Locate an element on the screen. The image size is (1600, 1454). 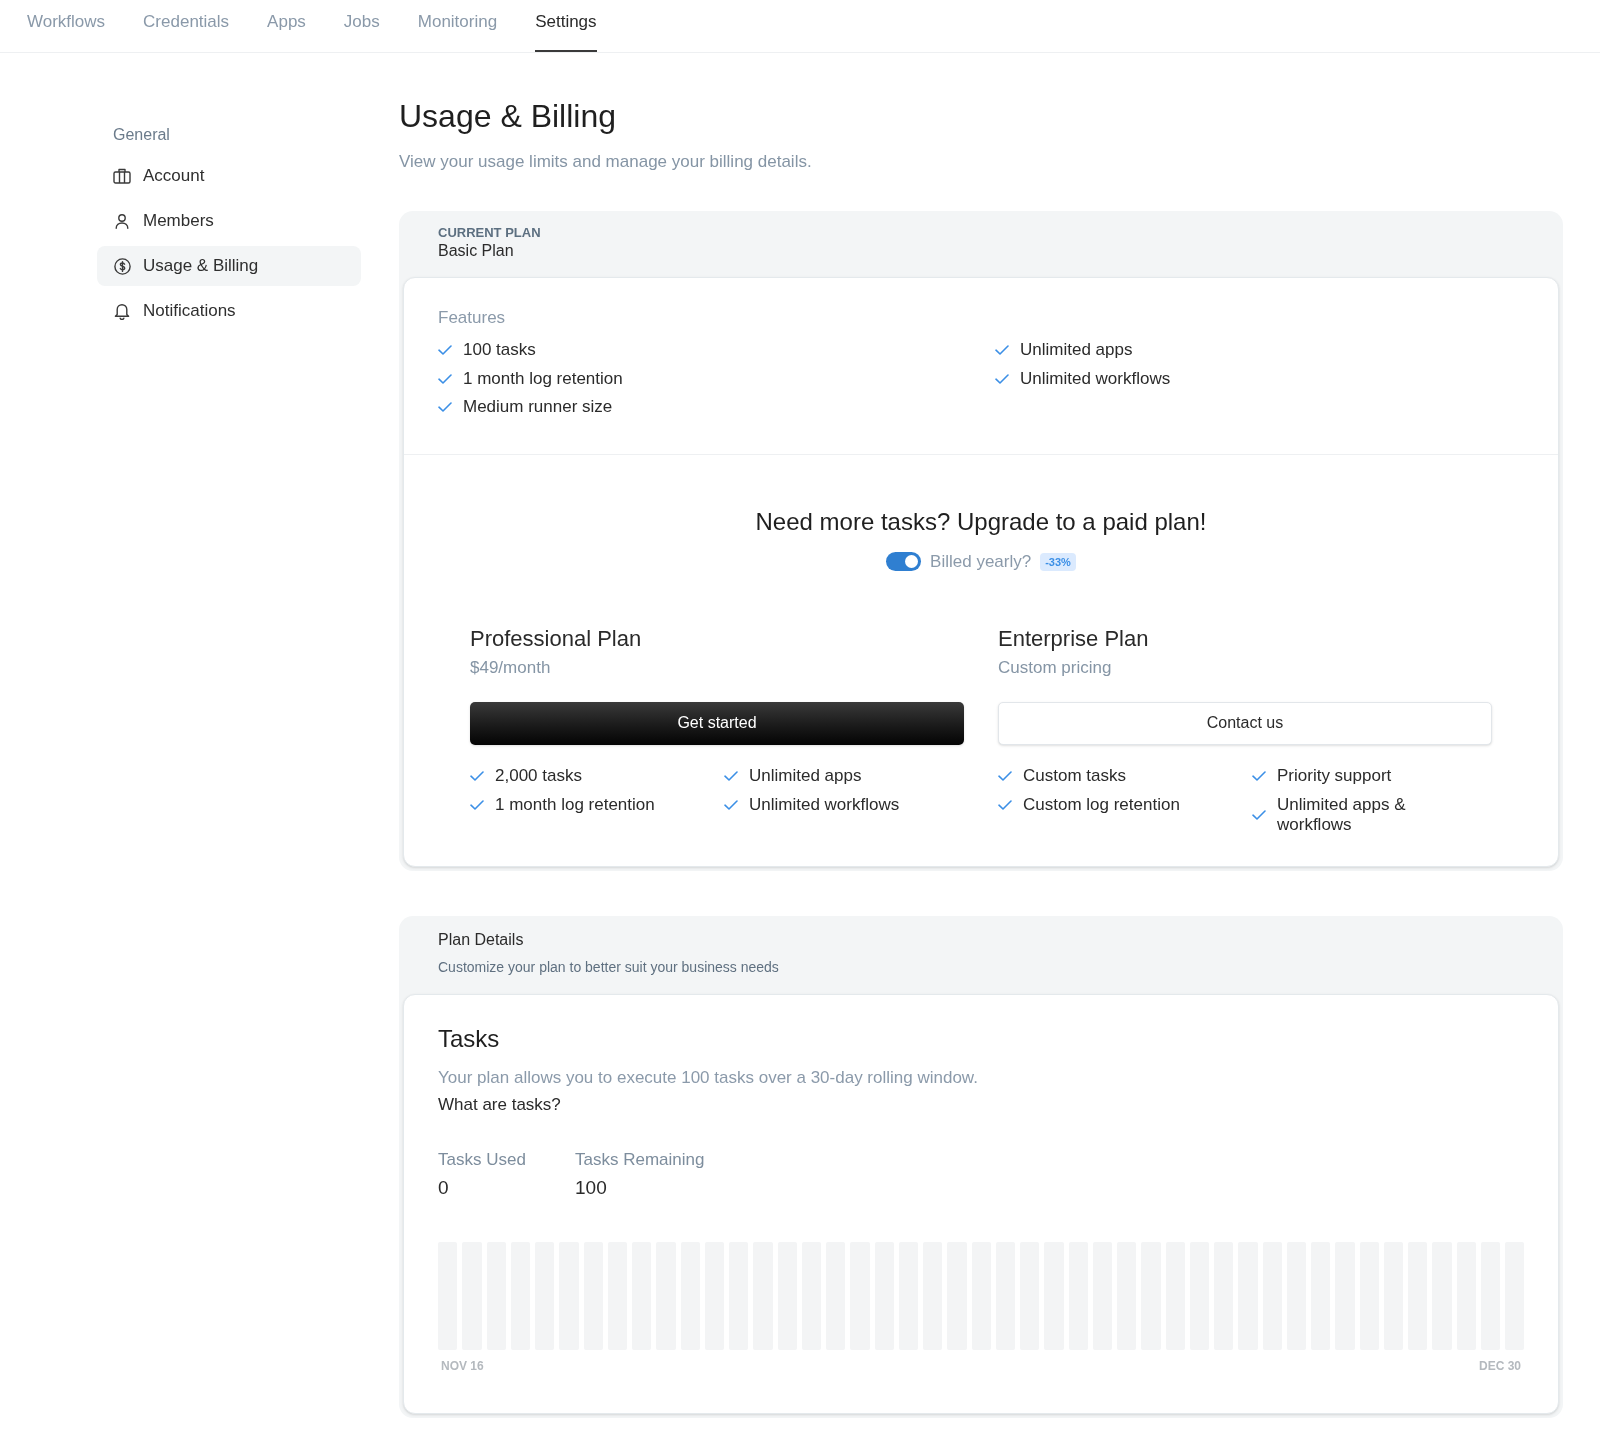
stat-value: 0 is located at coordinates (444, 1187).